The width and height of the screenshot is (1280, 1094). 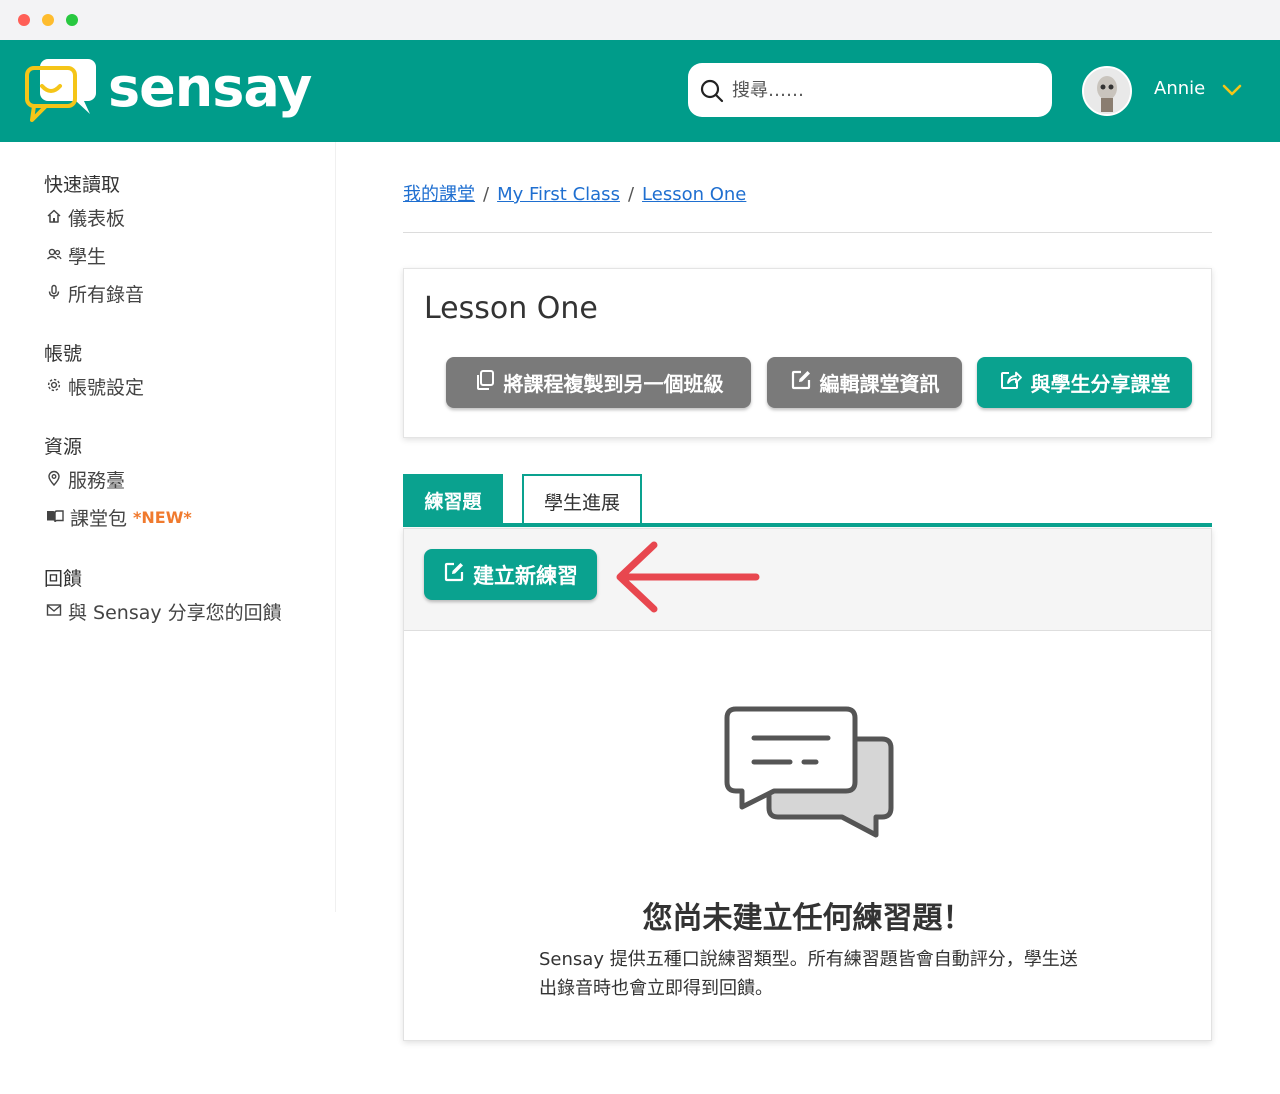 I want to click on create-exercise-button: 建立新練習, so click(x=510, y=574).